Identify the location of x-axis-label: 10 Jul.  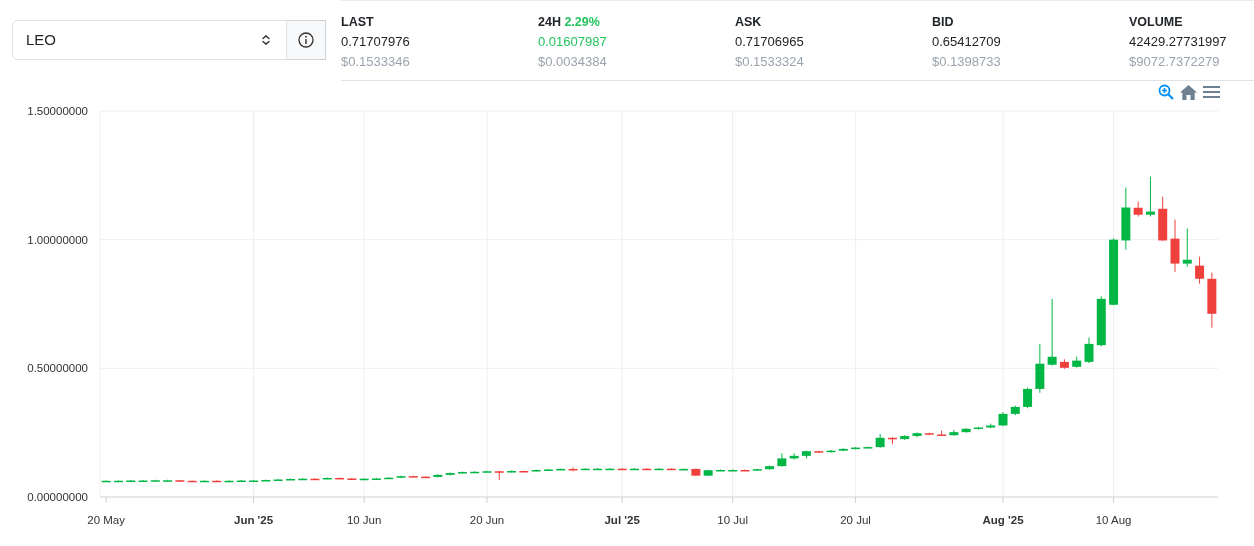
(733, 520).